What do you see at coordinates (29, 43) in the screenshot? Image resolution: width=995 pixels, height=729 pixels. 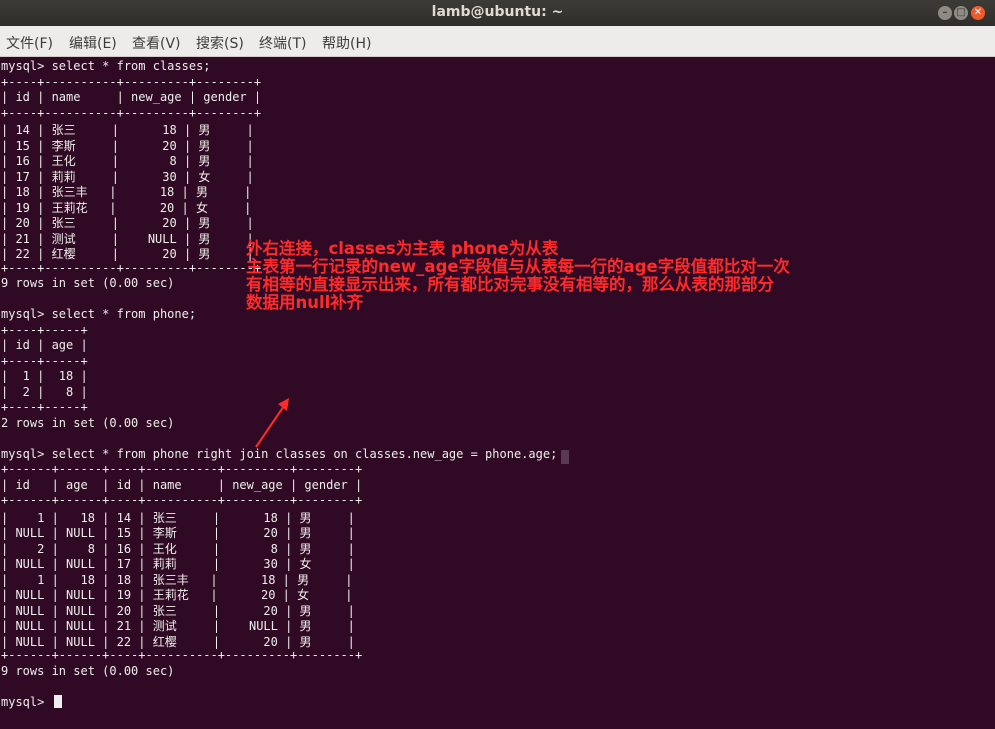 I see `menu-file: 文件(F)` at bounding box center [29, 43].